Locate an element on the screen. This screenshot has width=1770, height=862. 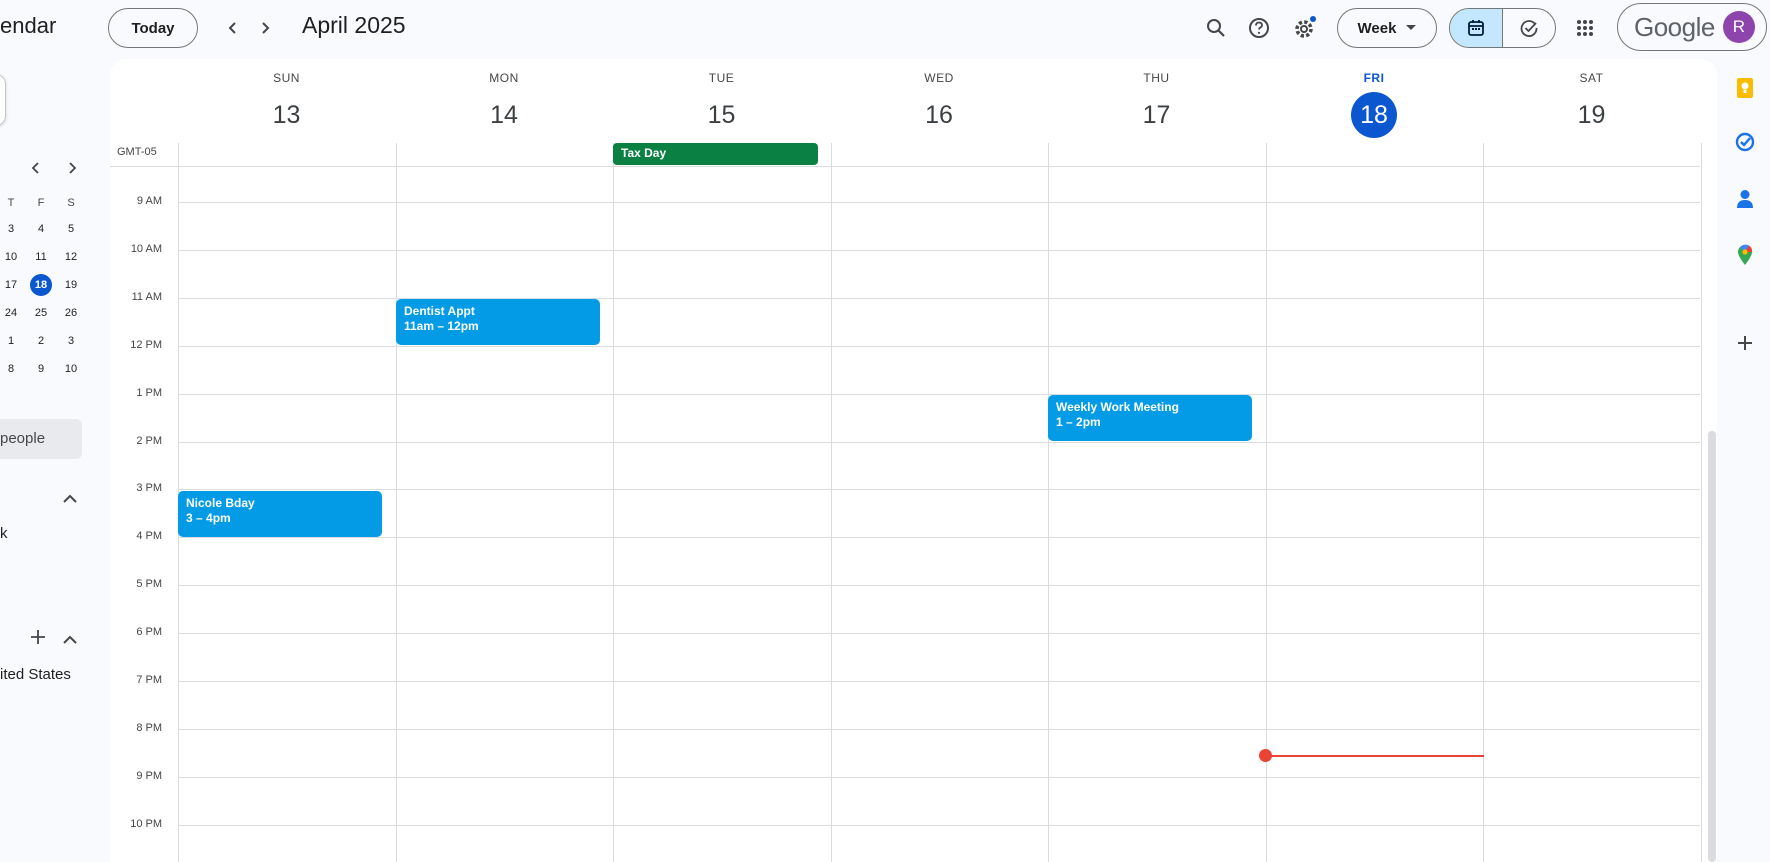
chevron-up-icon is located at coordinates (70, 639).